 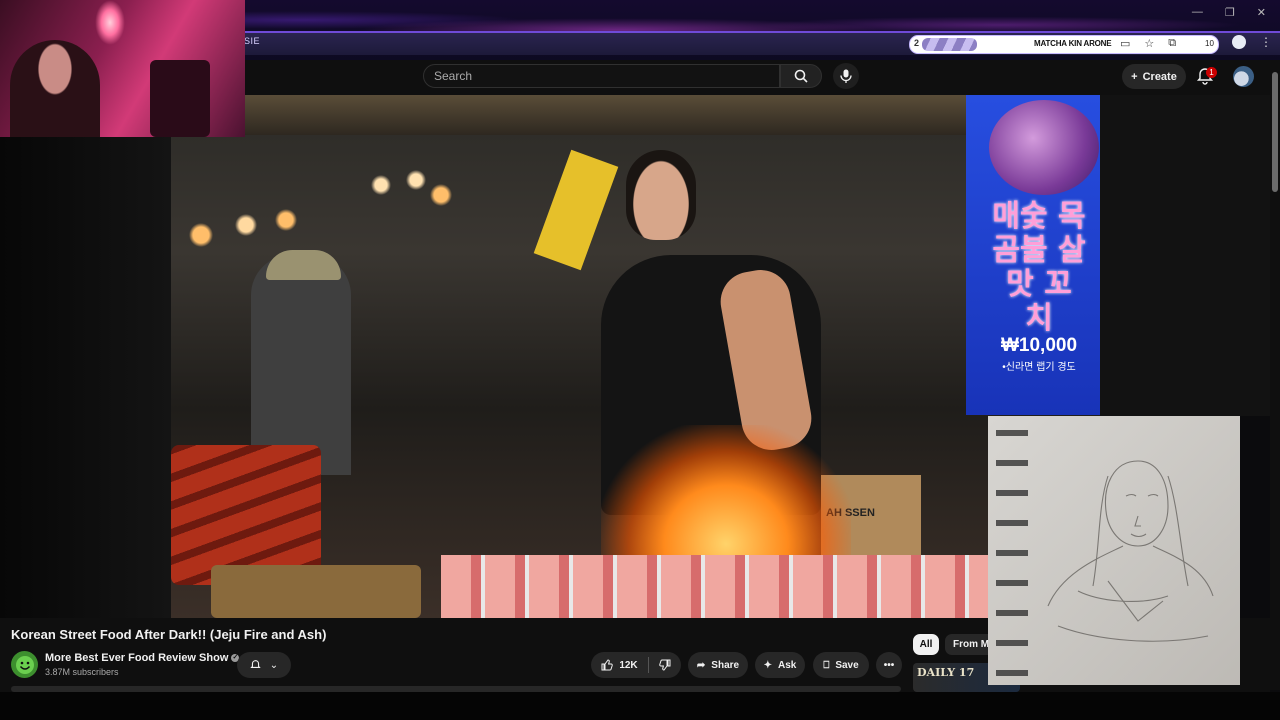 I want to click on thumbs-down-icon, so click(x=664, y=665).